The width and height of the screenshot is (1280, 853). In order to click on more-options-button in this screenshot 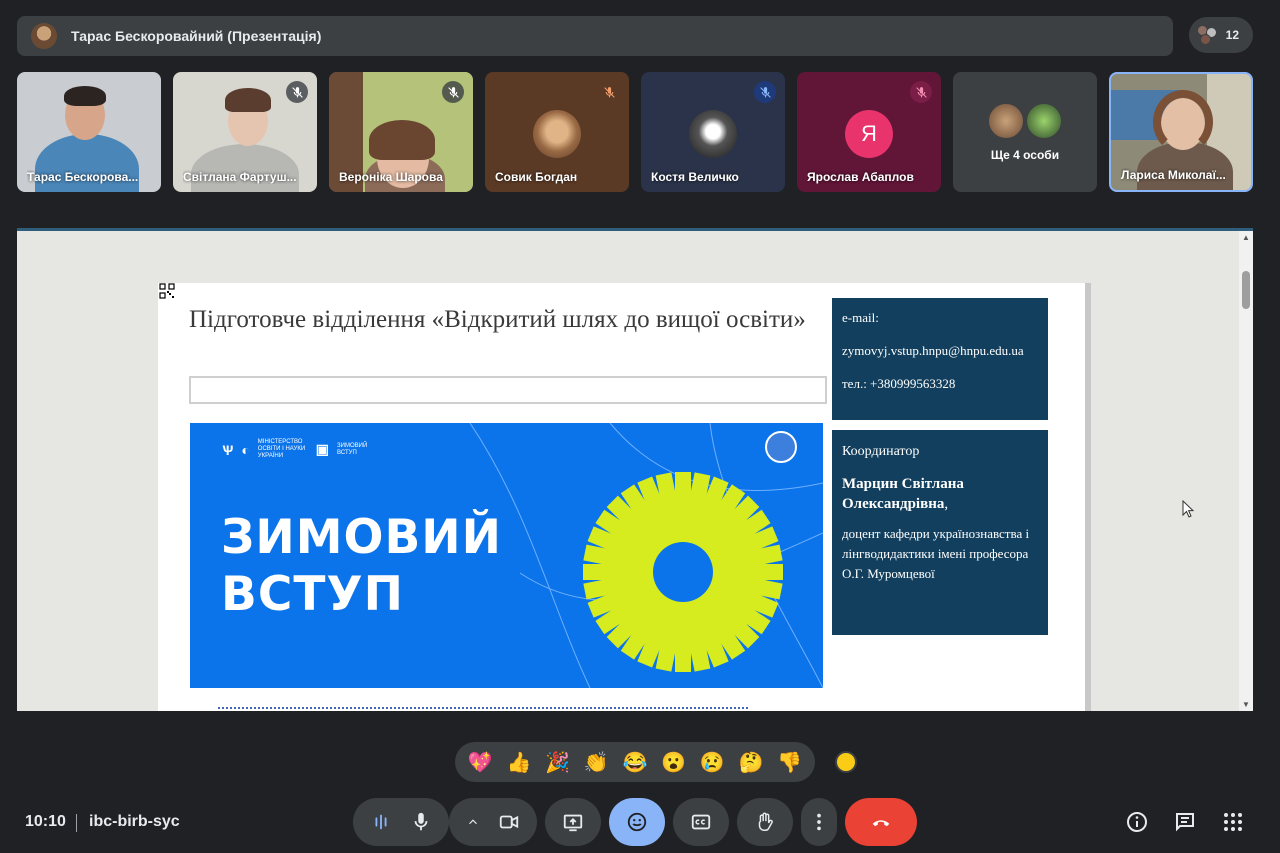, I will do `click(819, 822)`.